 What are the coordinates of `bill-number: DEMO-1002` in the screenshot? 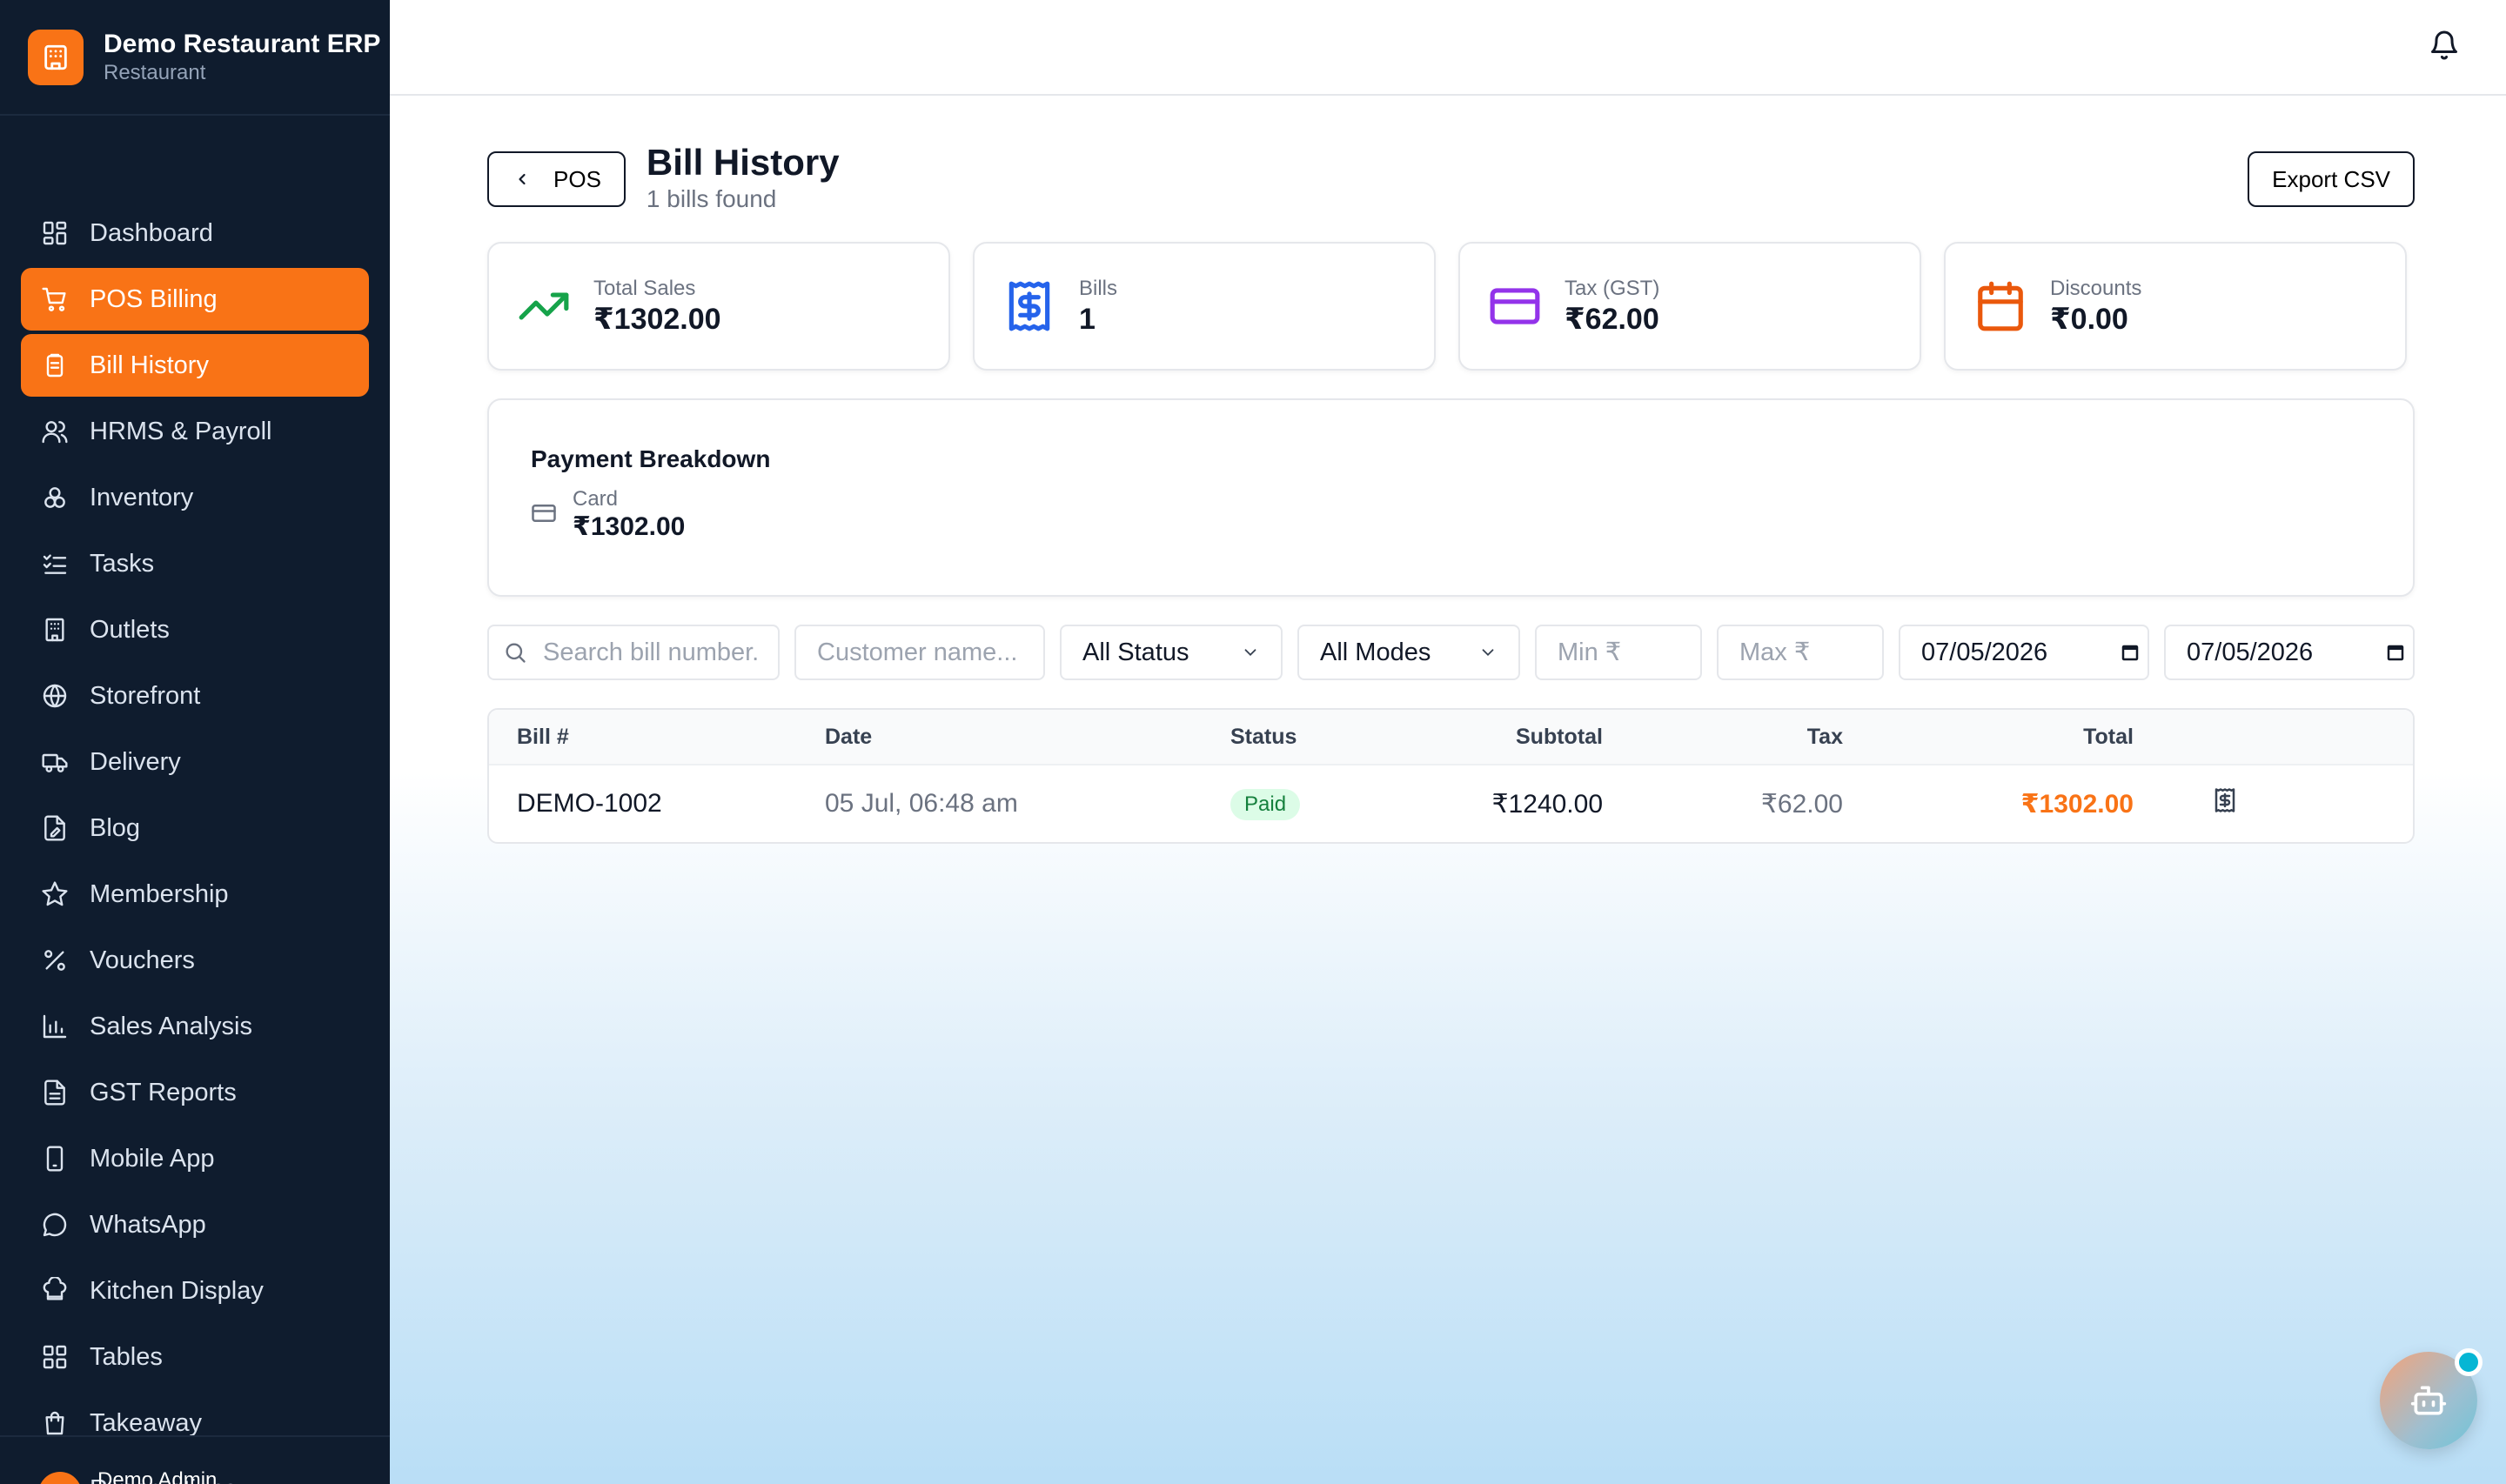 It's located at (657, 804).